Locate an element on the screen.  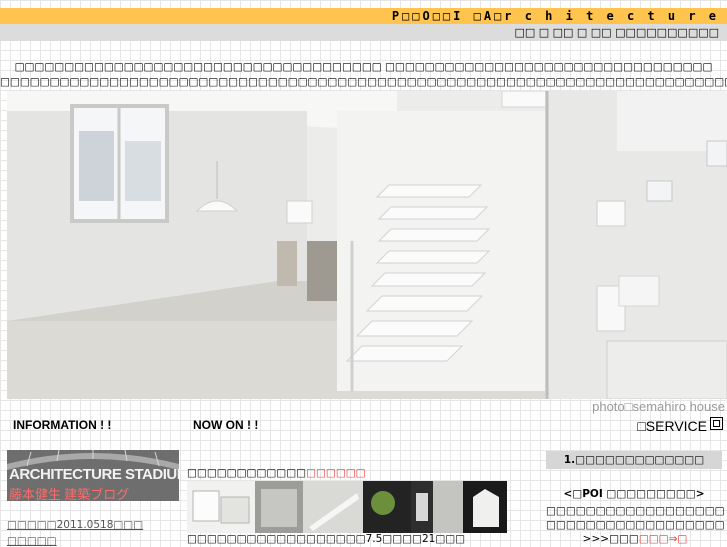
site-subtitle: □□ □ □□ □ □□ □□□□□□□□□□ is located at coordinates (616, 32).